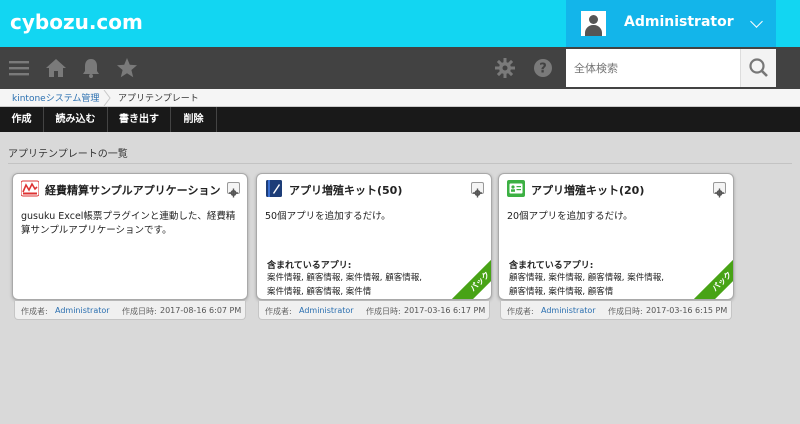 Image resolution: width=800 pixels, height=424 pixels. What do you see at coordinates (679, 22) in the screenshot?
I see `user-name: Administrator` at bounding box center [679, 22].